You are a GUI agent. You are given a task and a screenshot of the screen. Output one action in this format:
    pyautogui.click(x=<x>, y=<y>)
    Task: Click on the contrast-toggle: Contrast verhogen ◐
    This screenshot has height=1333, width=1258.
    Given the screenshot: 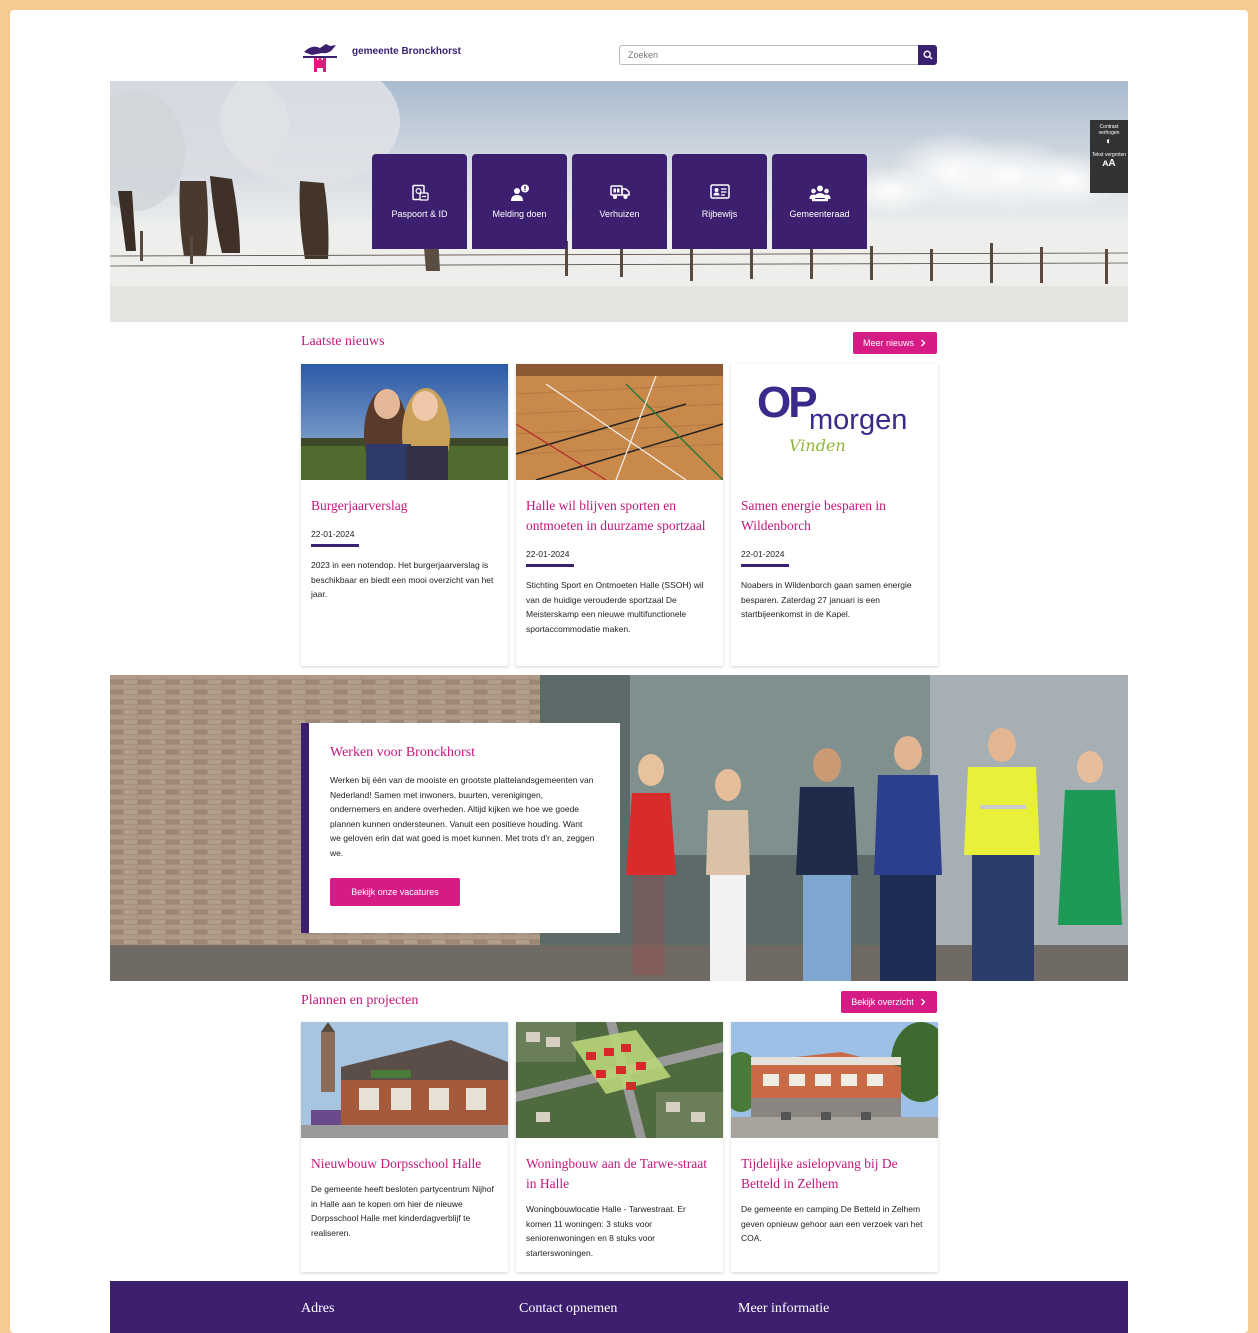 What is the action you would take?
    pyautogui.click(x=1109, y=136)
    